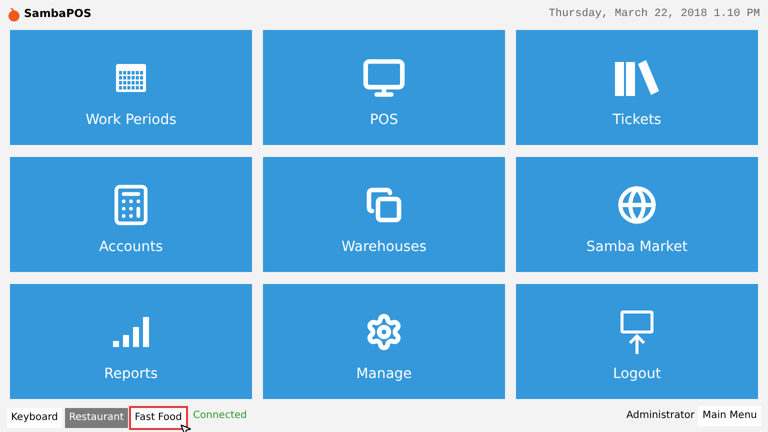 This screenshot has height=432, width=768. I want to click on menu-tile: Reports, so click(131, 341).